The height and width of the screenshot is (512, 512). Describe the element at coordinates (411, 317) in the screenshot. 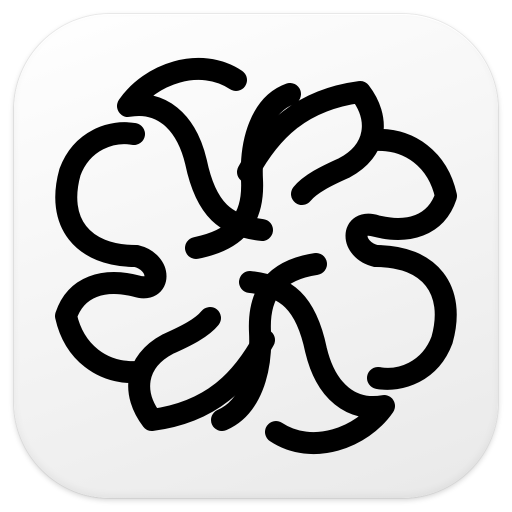

I see `knot-right-lower` at that location.